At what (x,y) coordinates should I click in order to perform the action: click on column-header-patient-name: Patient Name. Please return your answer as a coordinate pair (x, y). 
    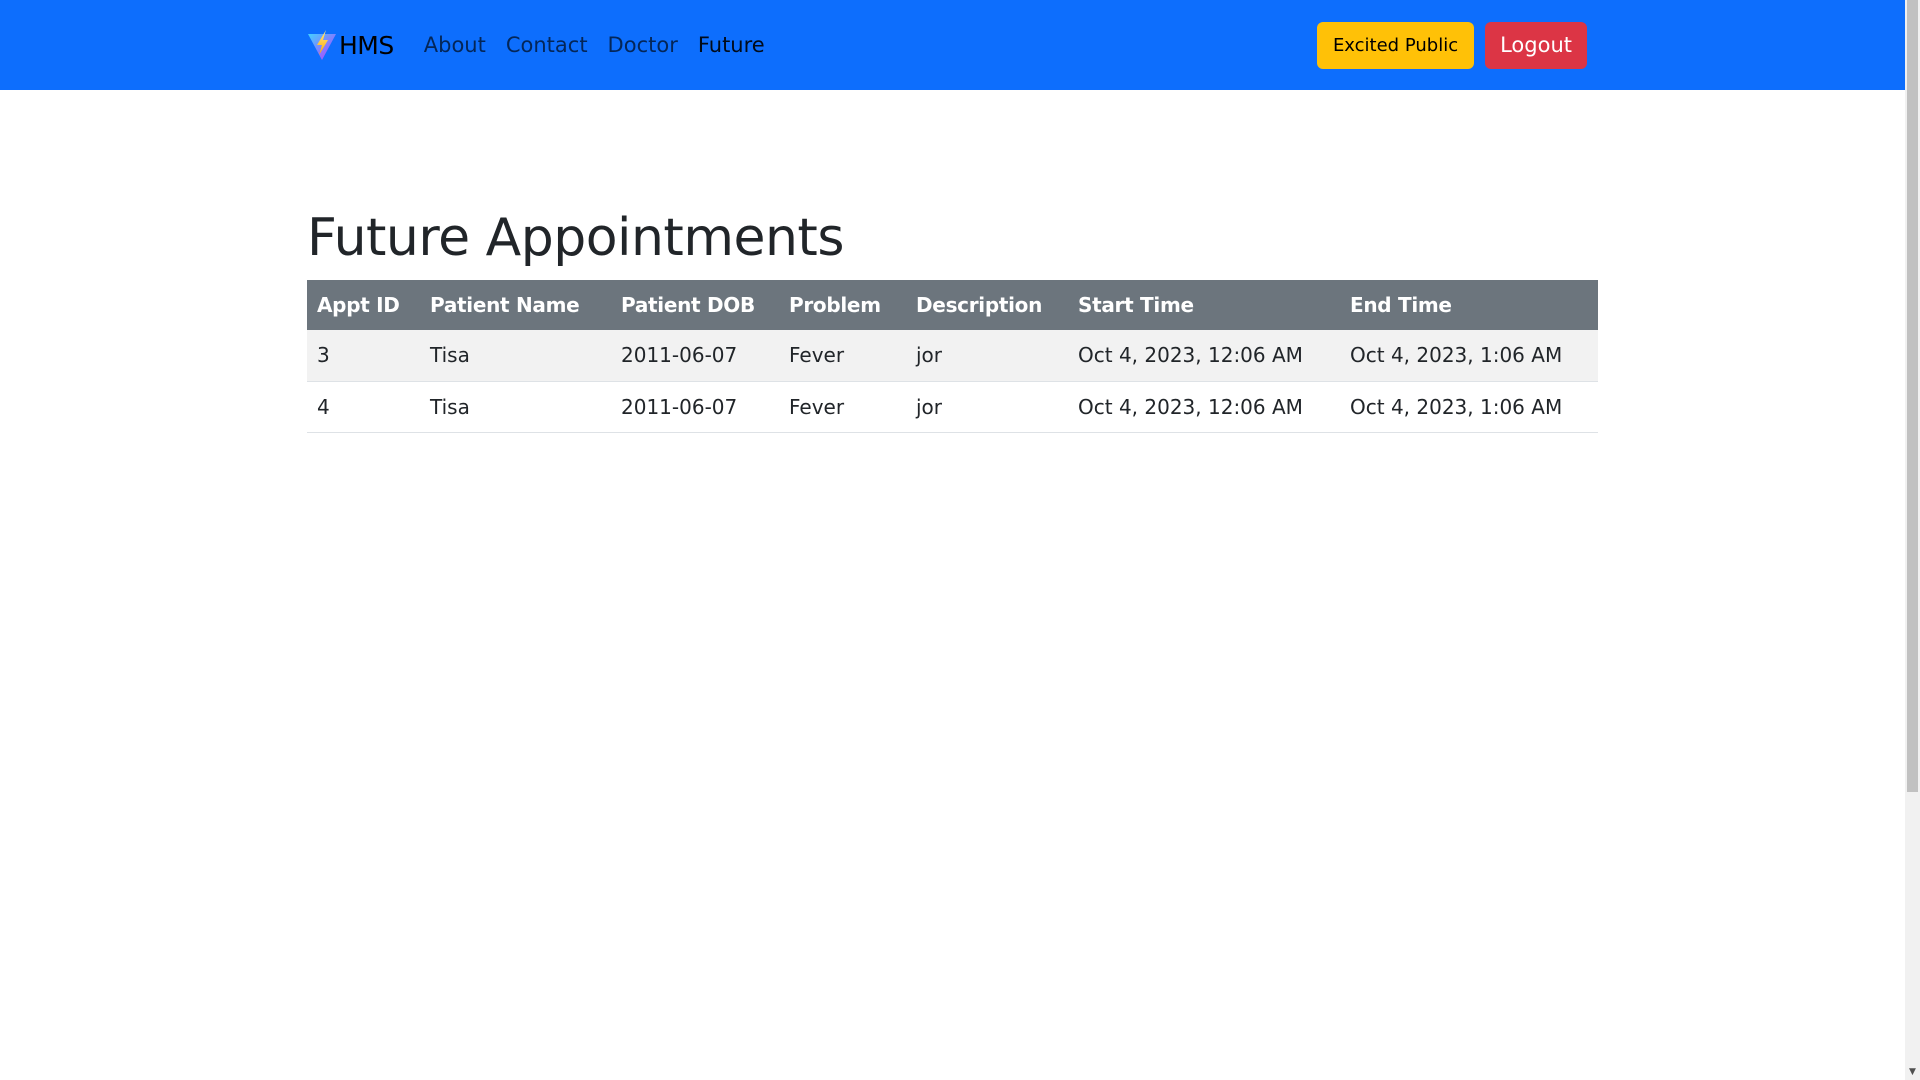
    Looking at the image, I should click on (515, 305).